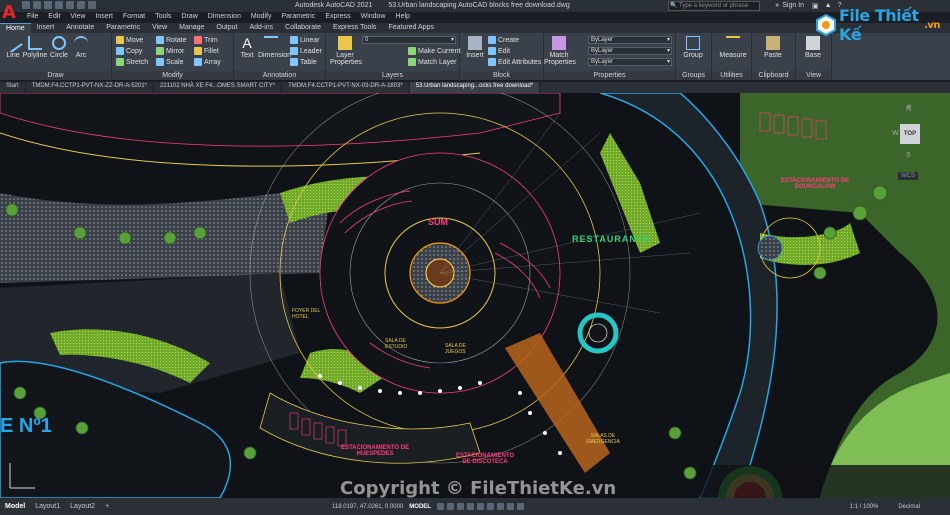  Describe the element at coordinates (207, 62) in the screenshot. I see `array-tool: Array` at that location.